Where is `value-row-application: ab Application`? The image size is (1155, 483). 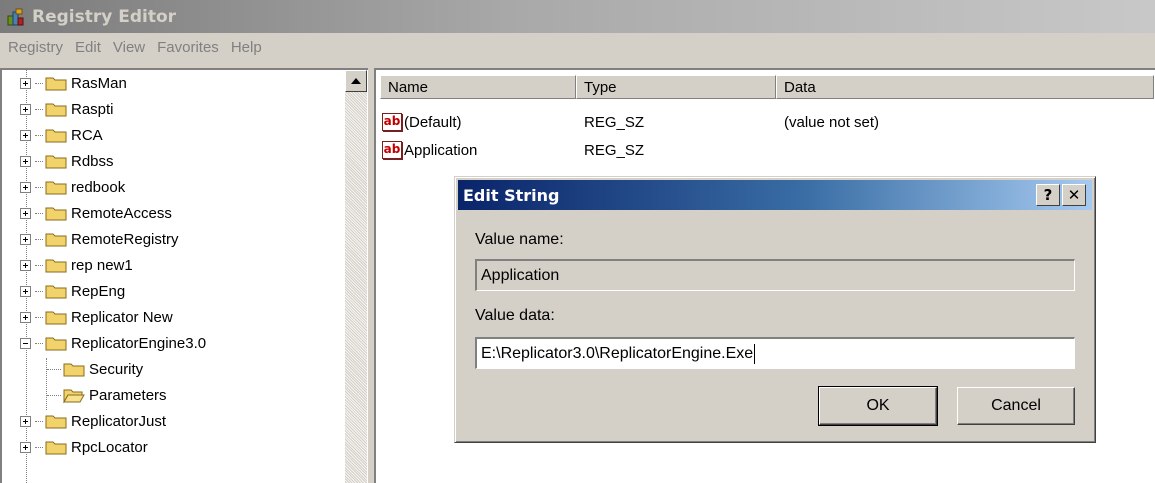 value-row-application: ab Application is located at coordinates (429, 150).